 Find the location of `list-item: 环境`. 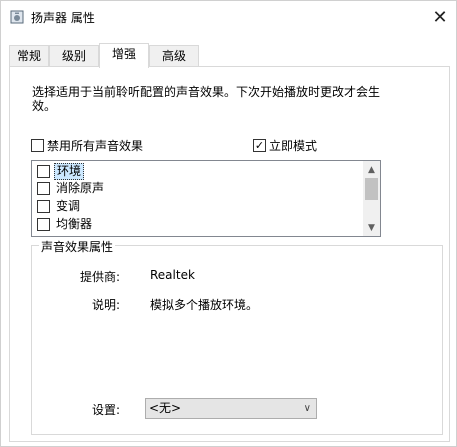

list-item: 环境 is located at coordinates (61, 171).